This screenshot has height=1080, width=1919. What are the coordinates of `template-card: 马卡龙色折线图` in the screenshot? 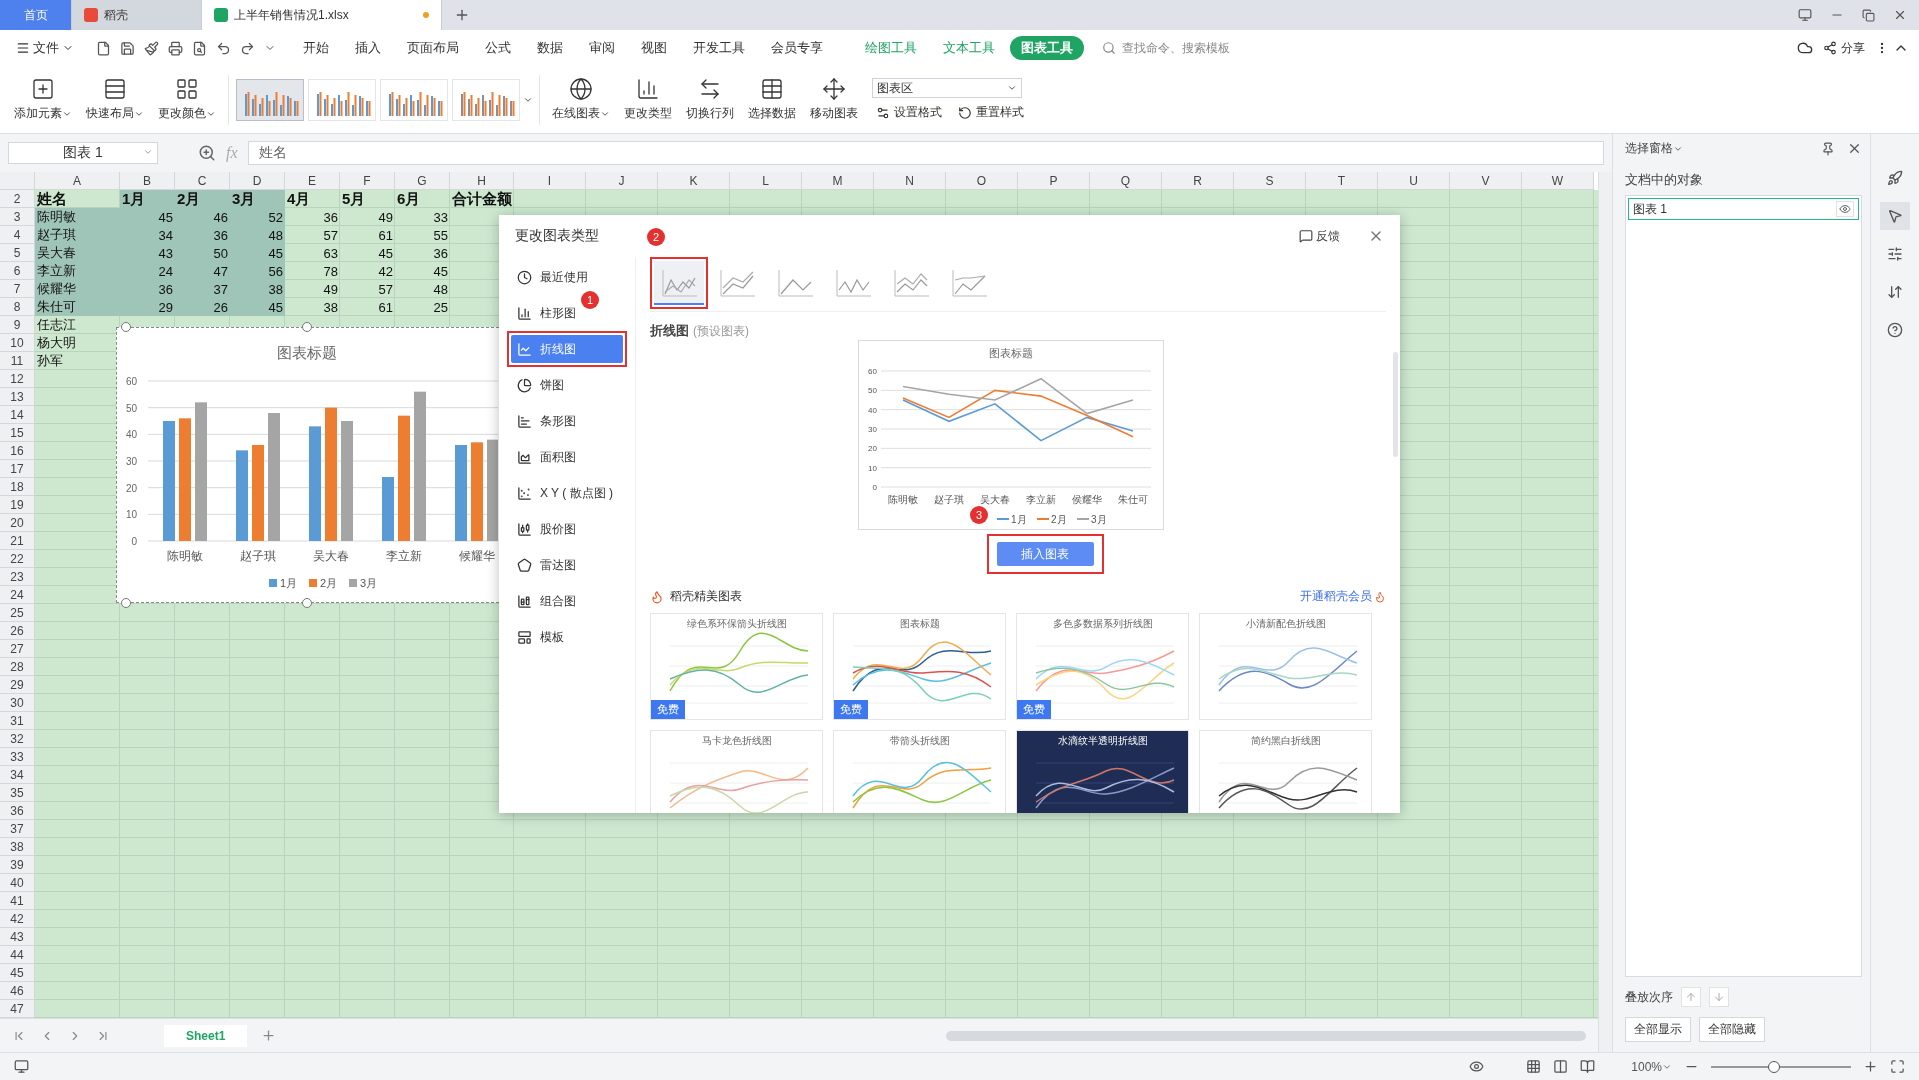 It's located at (736, 771).